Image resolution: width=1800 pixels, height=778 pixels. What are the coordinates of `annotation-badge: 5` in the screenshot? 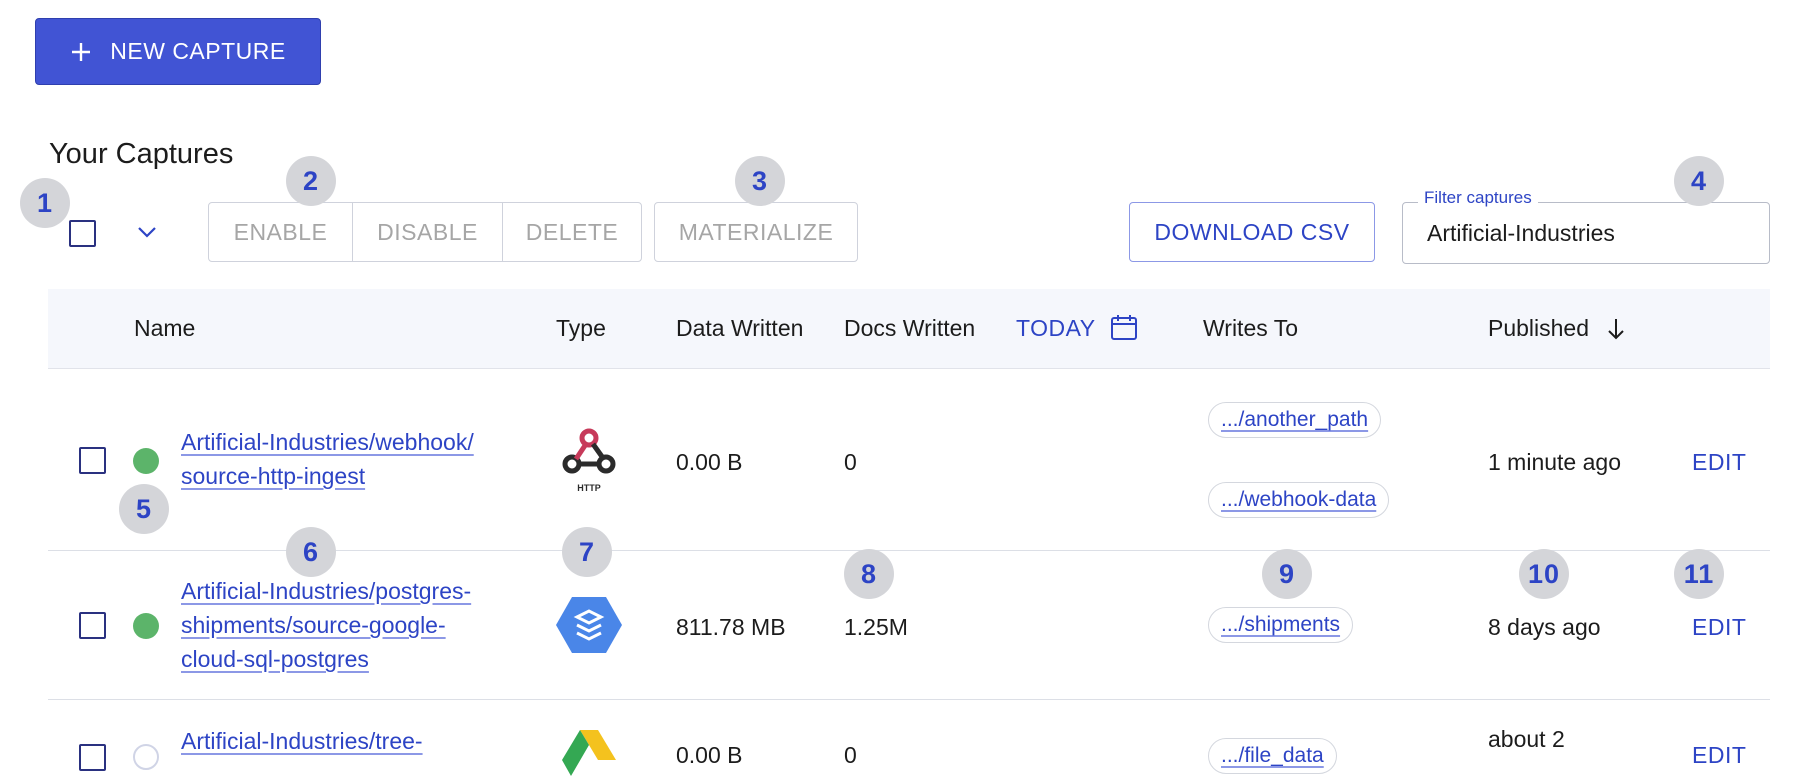 It's located at (144, 509).